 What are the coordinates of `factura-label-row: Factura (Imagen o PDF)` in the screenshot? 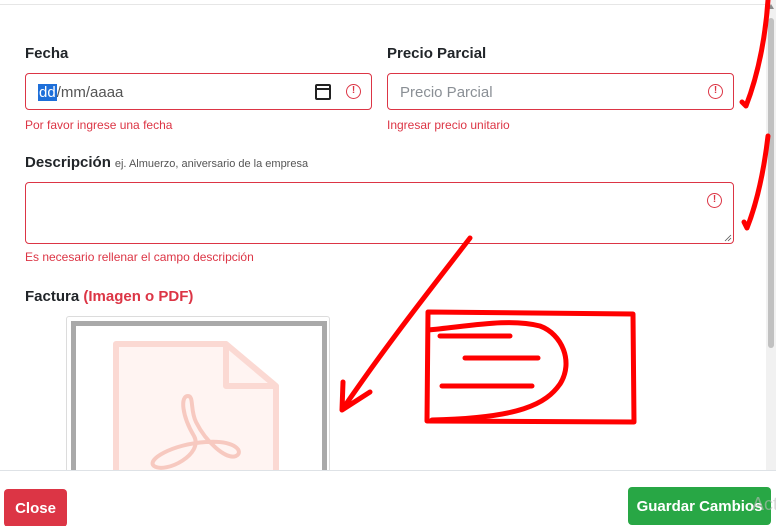 It's located at (109, 296).